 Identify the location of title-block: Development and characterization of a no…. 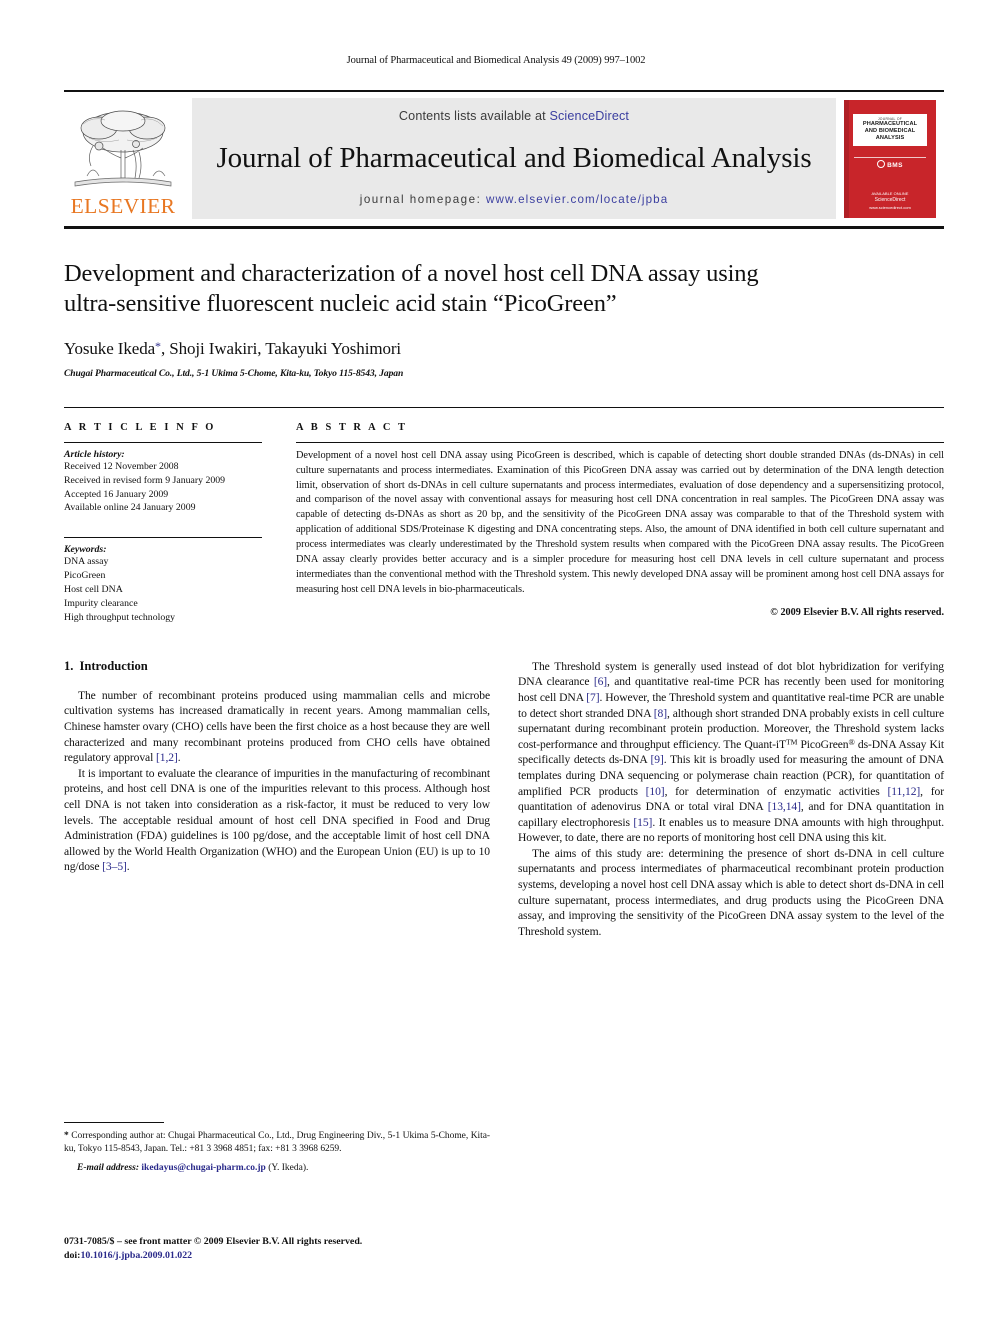
(504, 319).